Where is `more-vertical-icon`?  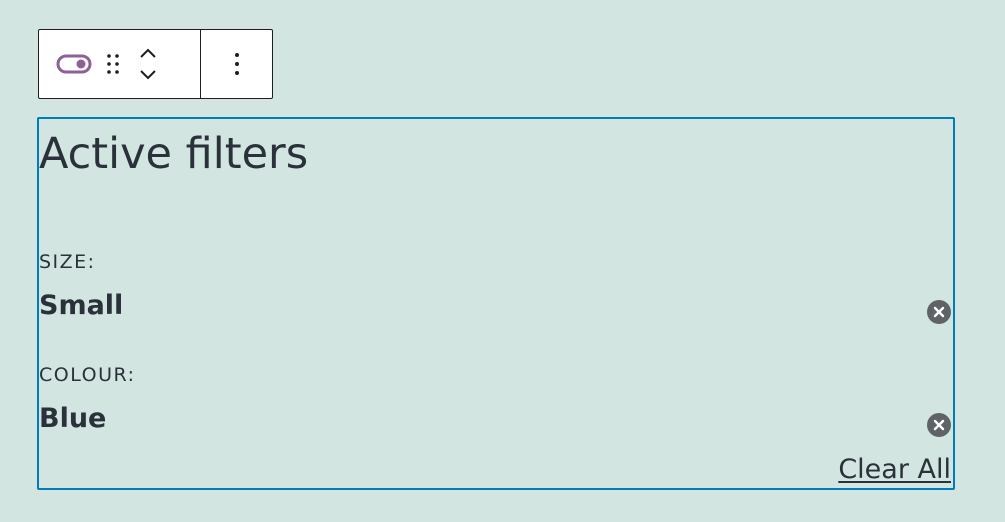 more-vertical-icon is located at coordinates (237, 64).